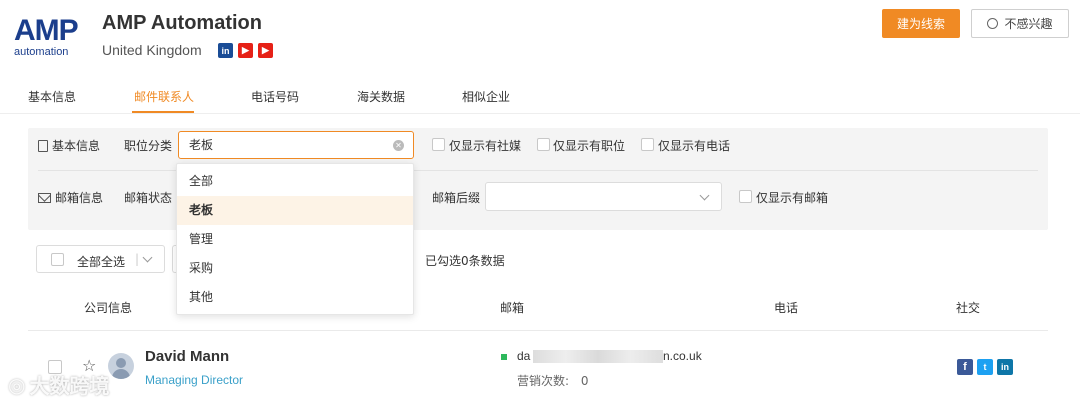 The width and height of the screenshot is (1080, 406). I want to click on watermark-logo-icon: ◎, so click(17, 384).